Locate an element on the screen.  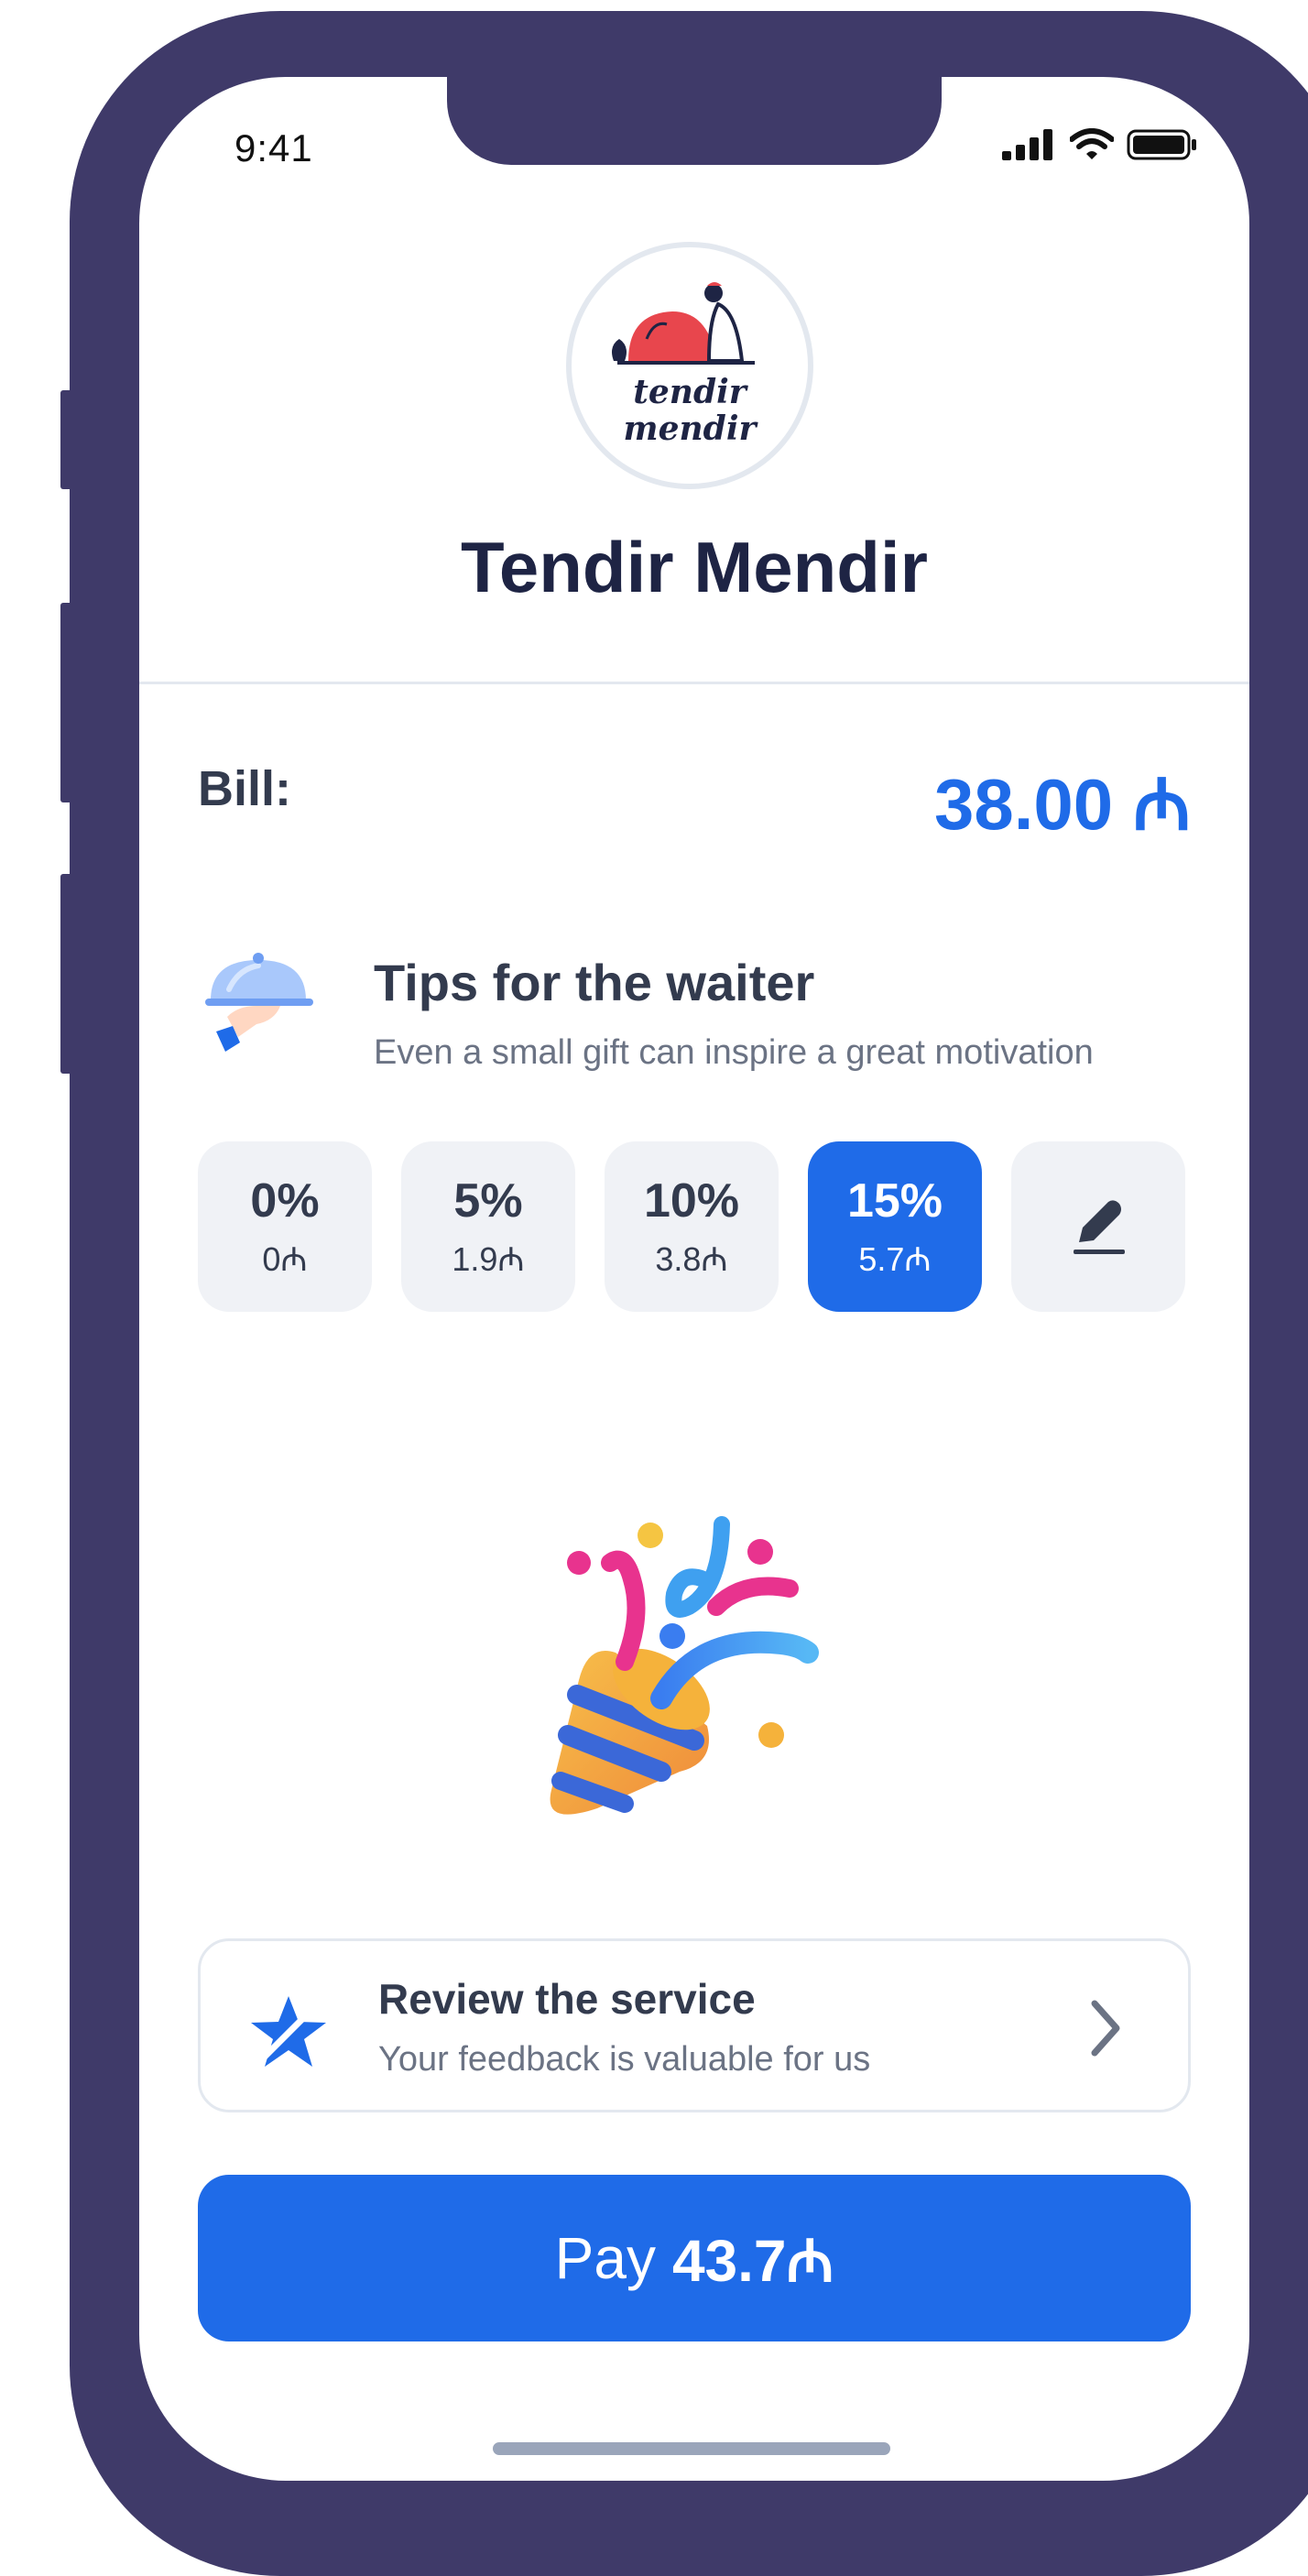
tip-option-15: 15% 5.7₼ is located at coordinates (895, 1227).